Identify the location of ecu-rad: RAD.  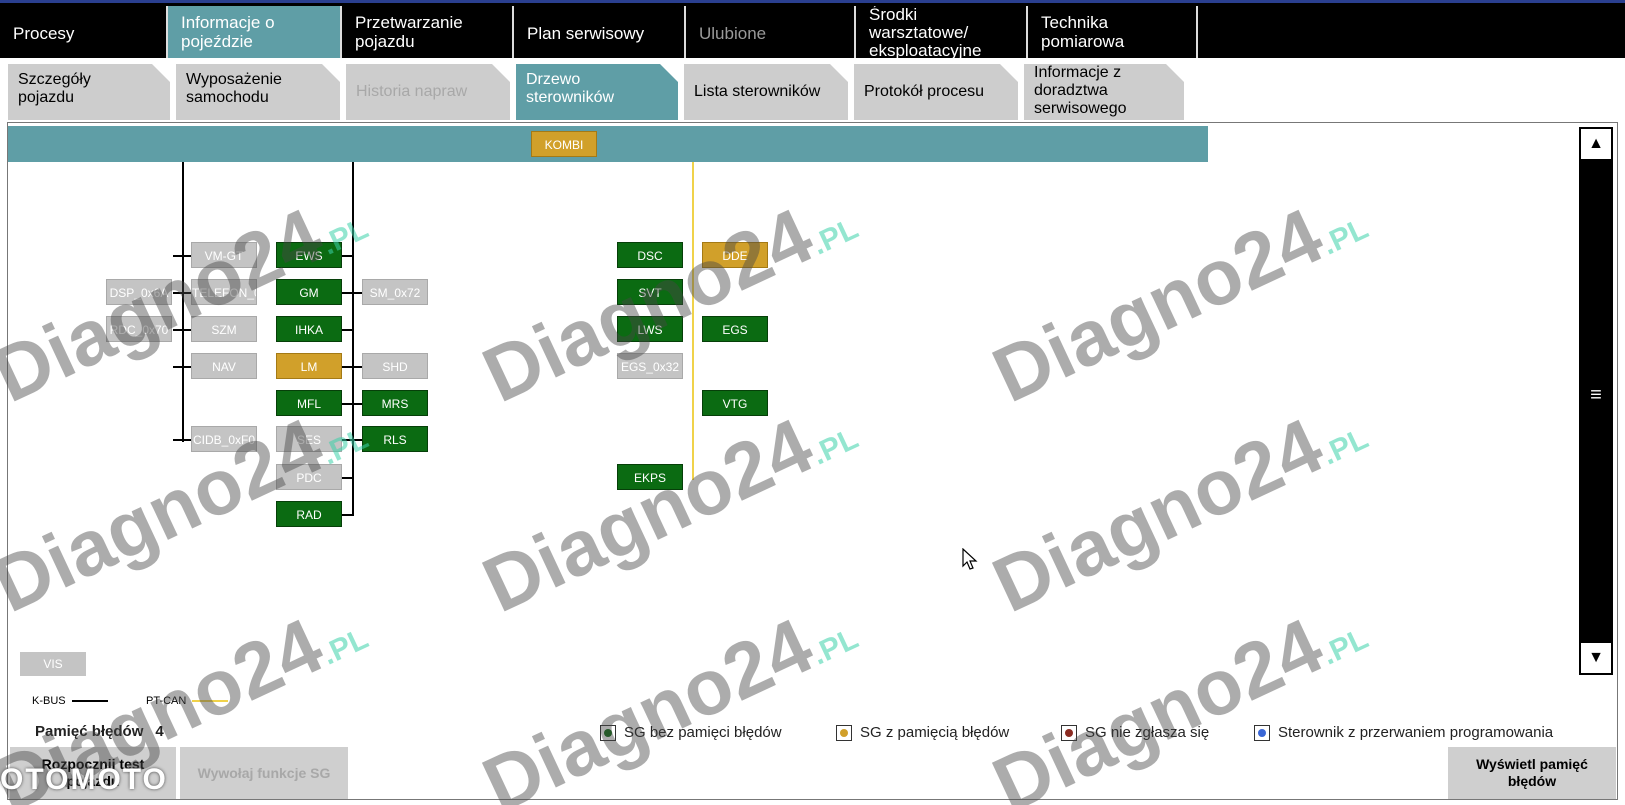
(309, 514).